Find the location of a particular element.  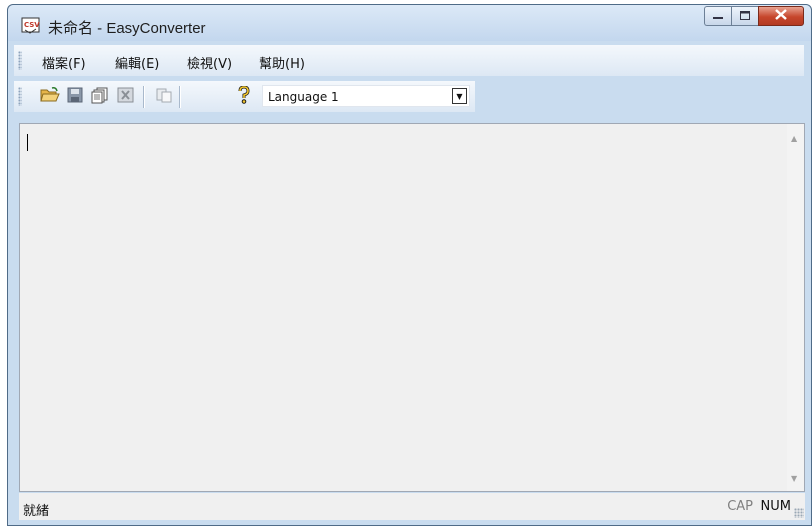

copy-button is located at coordinates (99, 97).